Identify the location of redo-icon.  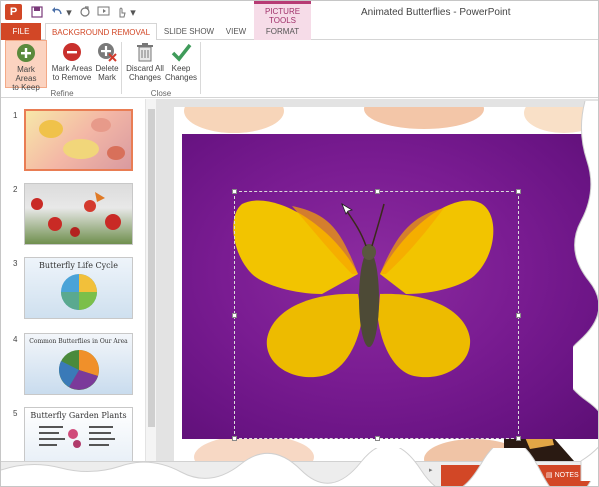
(85, 12).